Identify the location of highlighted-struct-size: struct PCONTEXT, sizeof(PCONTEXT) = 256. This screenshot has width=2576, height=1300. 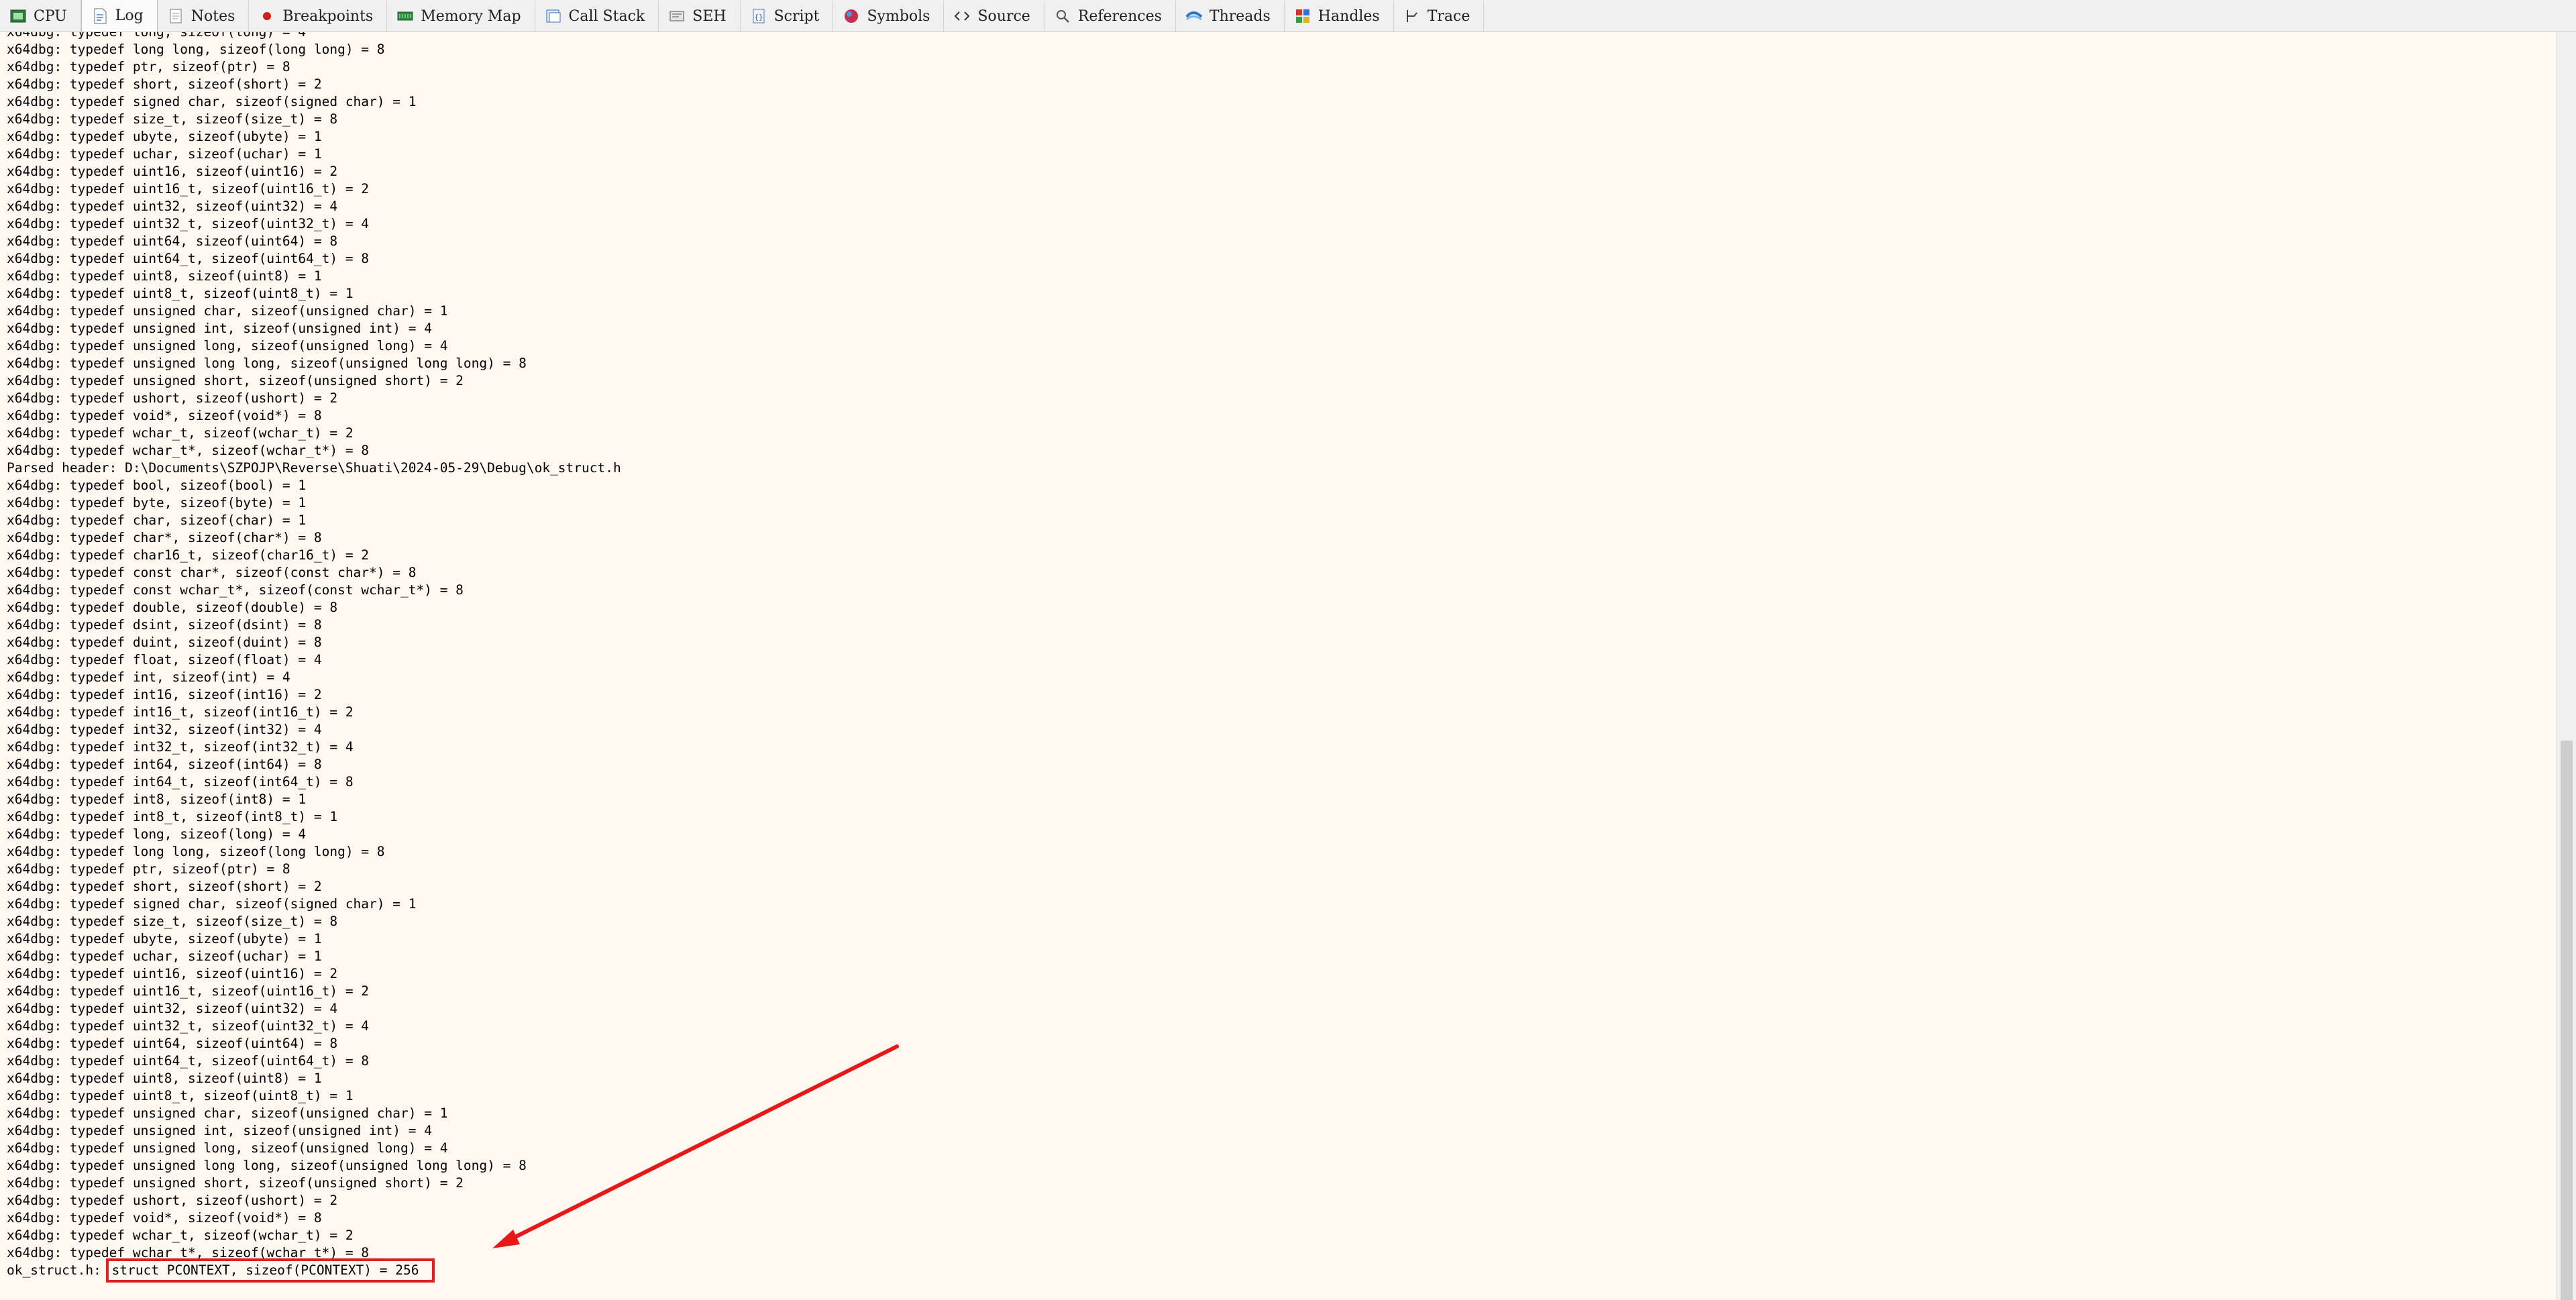
(270, 1271).